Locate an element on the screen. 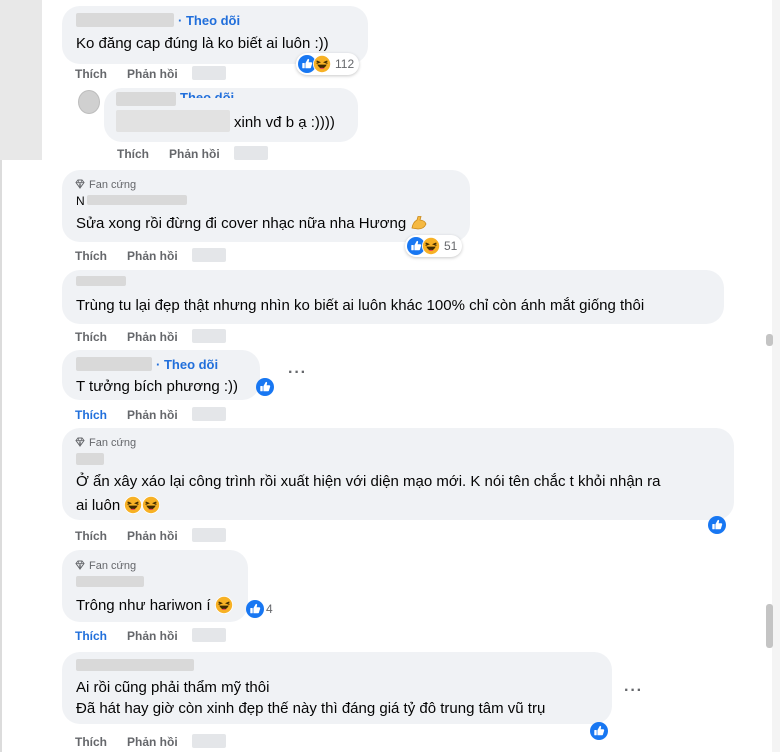 The width and height of the screenshot is (780, 752). left-gutter is located at coordinates (21, 80).